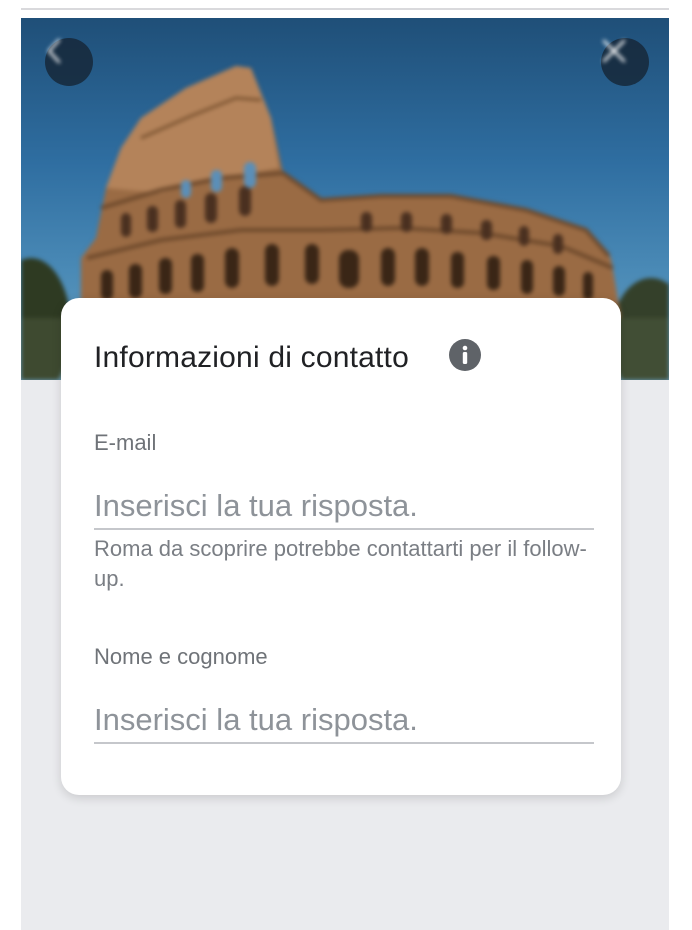 This screenshot has height=930, width=692. Describe the element at coordinates (345, 9) in the screenshot. I see `top-divider` at that location.